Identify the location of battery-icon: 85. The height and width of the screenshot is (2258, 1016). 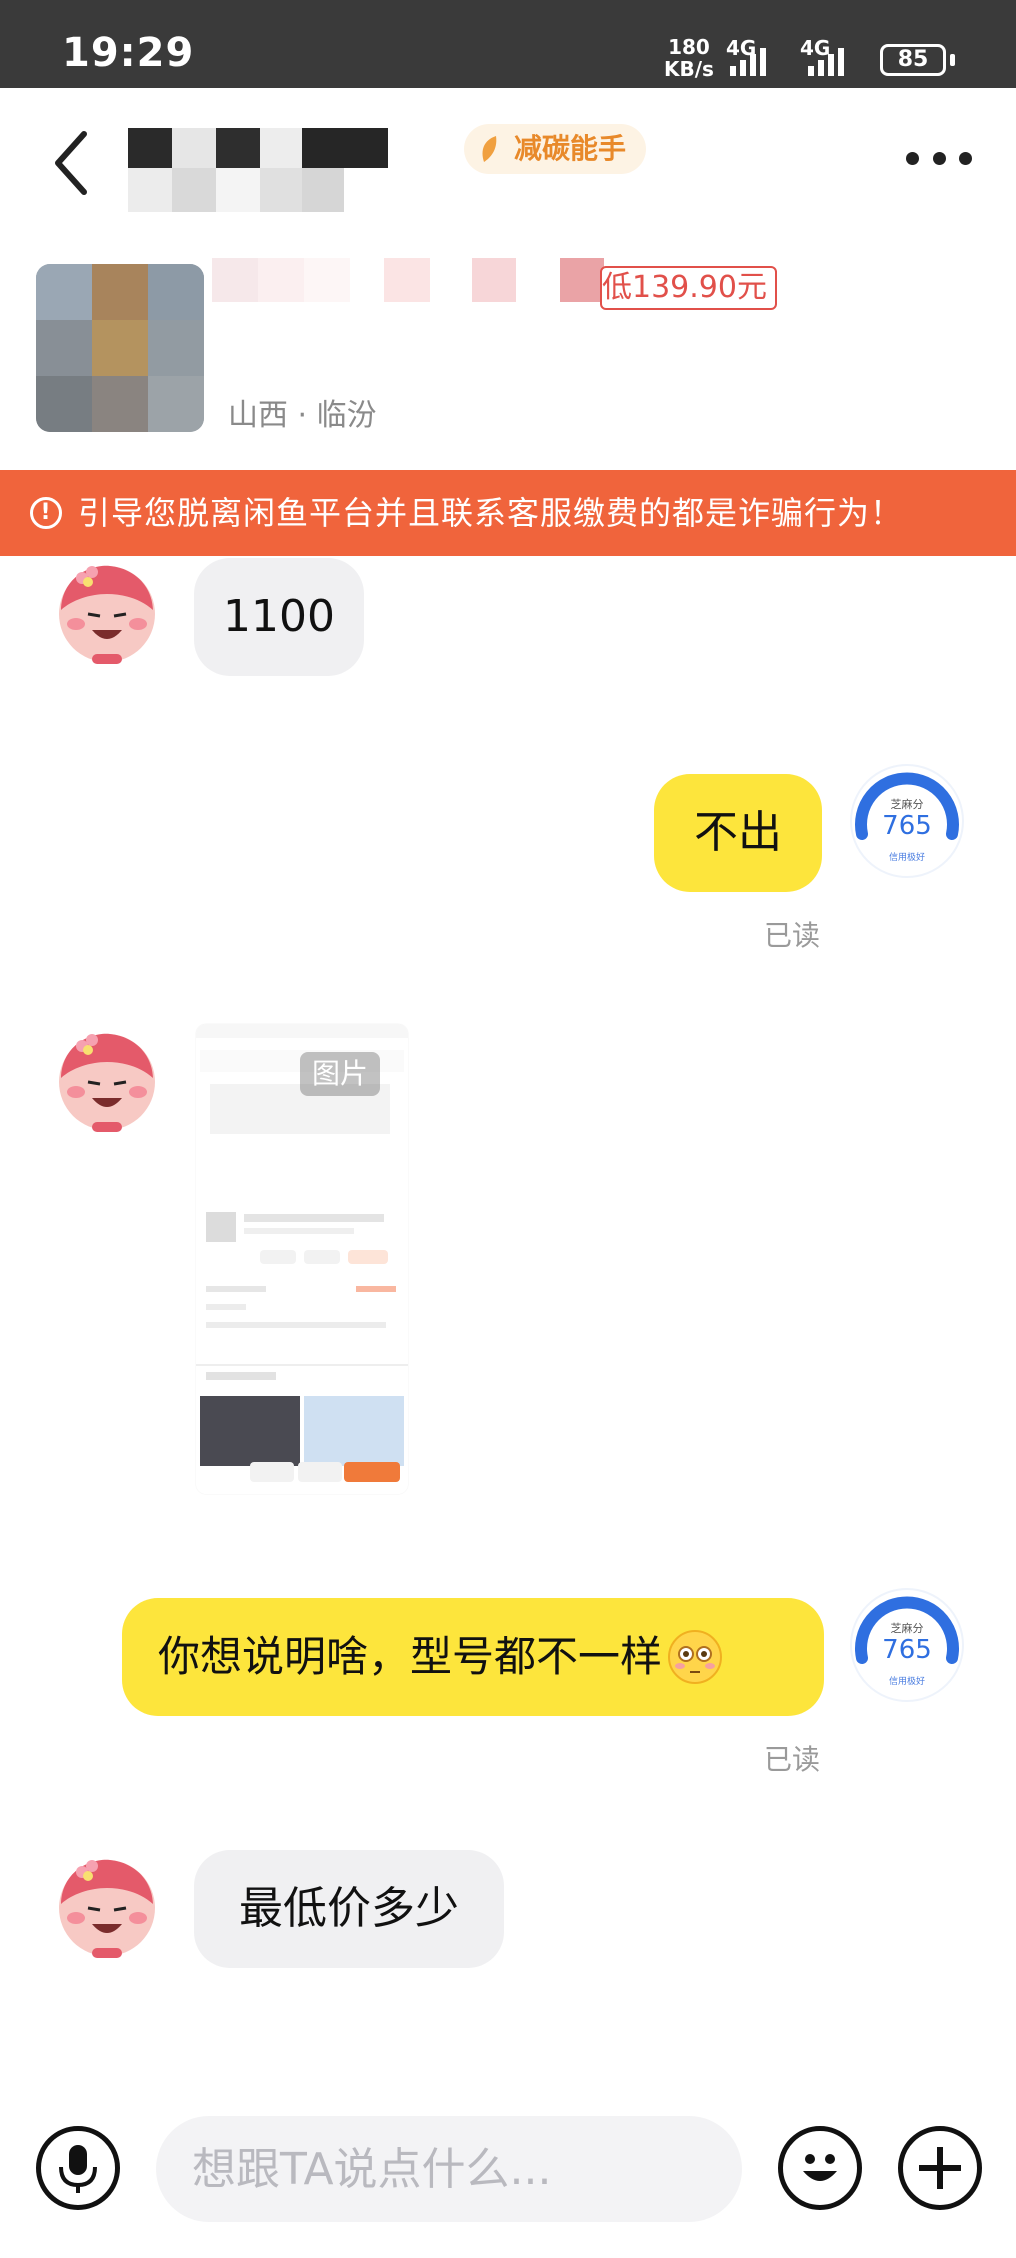
(913, 60).